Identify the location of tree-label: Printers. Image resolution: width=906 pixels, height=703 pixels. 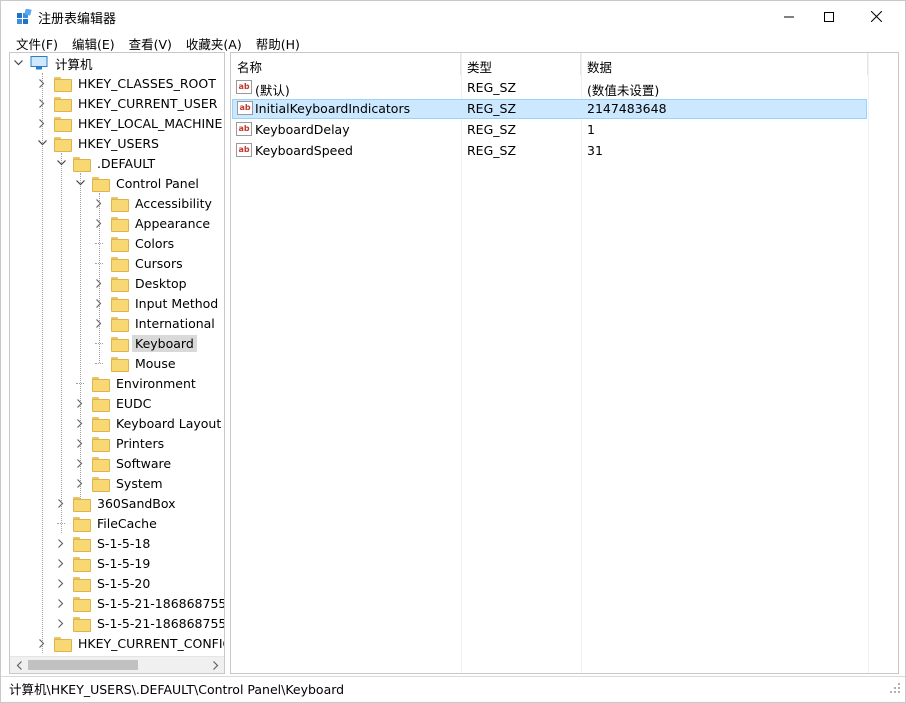
(140, 443).